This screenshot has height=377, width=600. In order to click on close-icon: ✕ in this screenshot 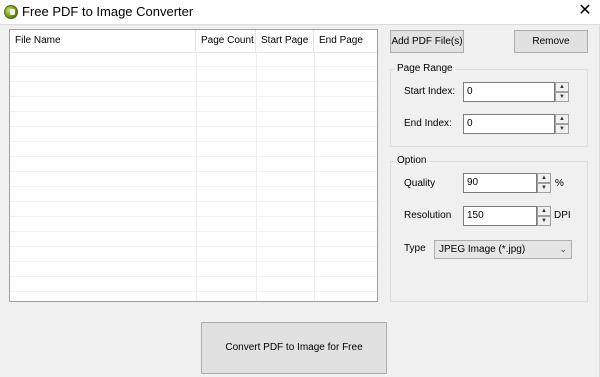, I will do `click(585, 12)`.